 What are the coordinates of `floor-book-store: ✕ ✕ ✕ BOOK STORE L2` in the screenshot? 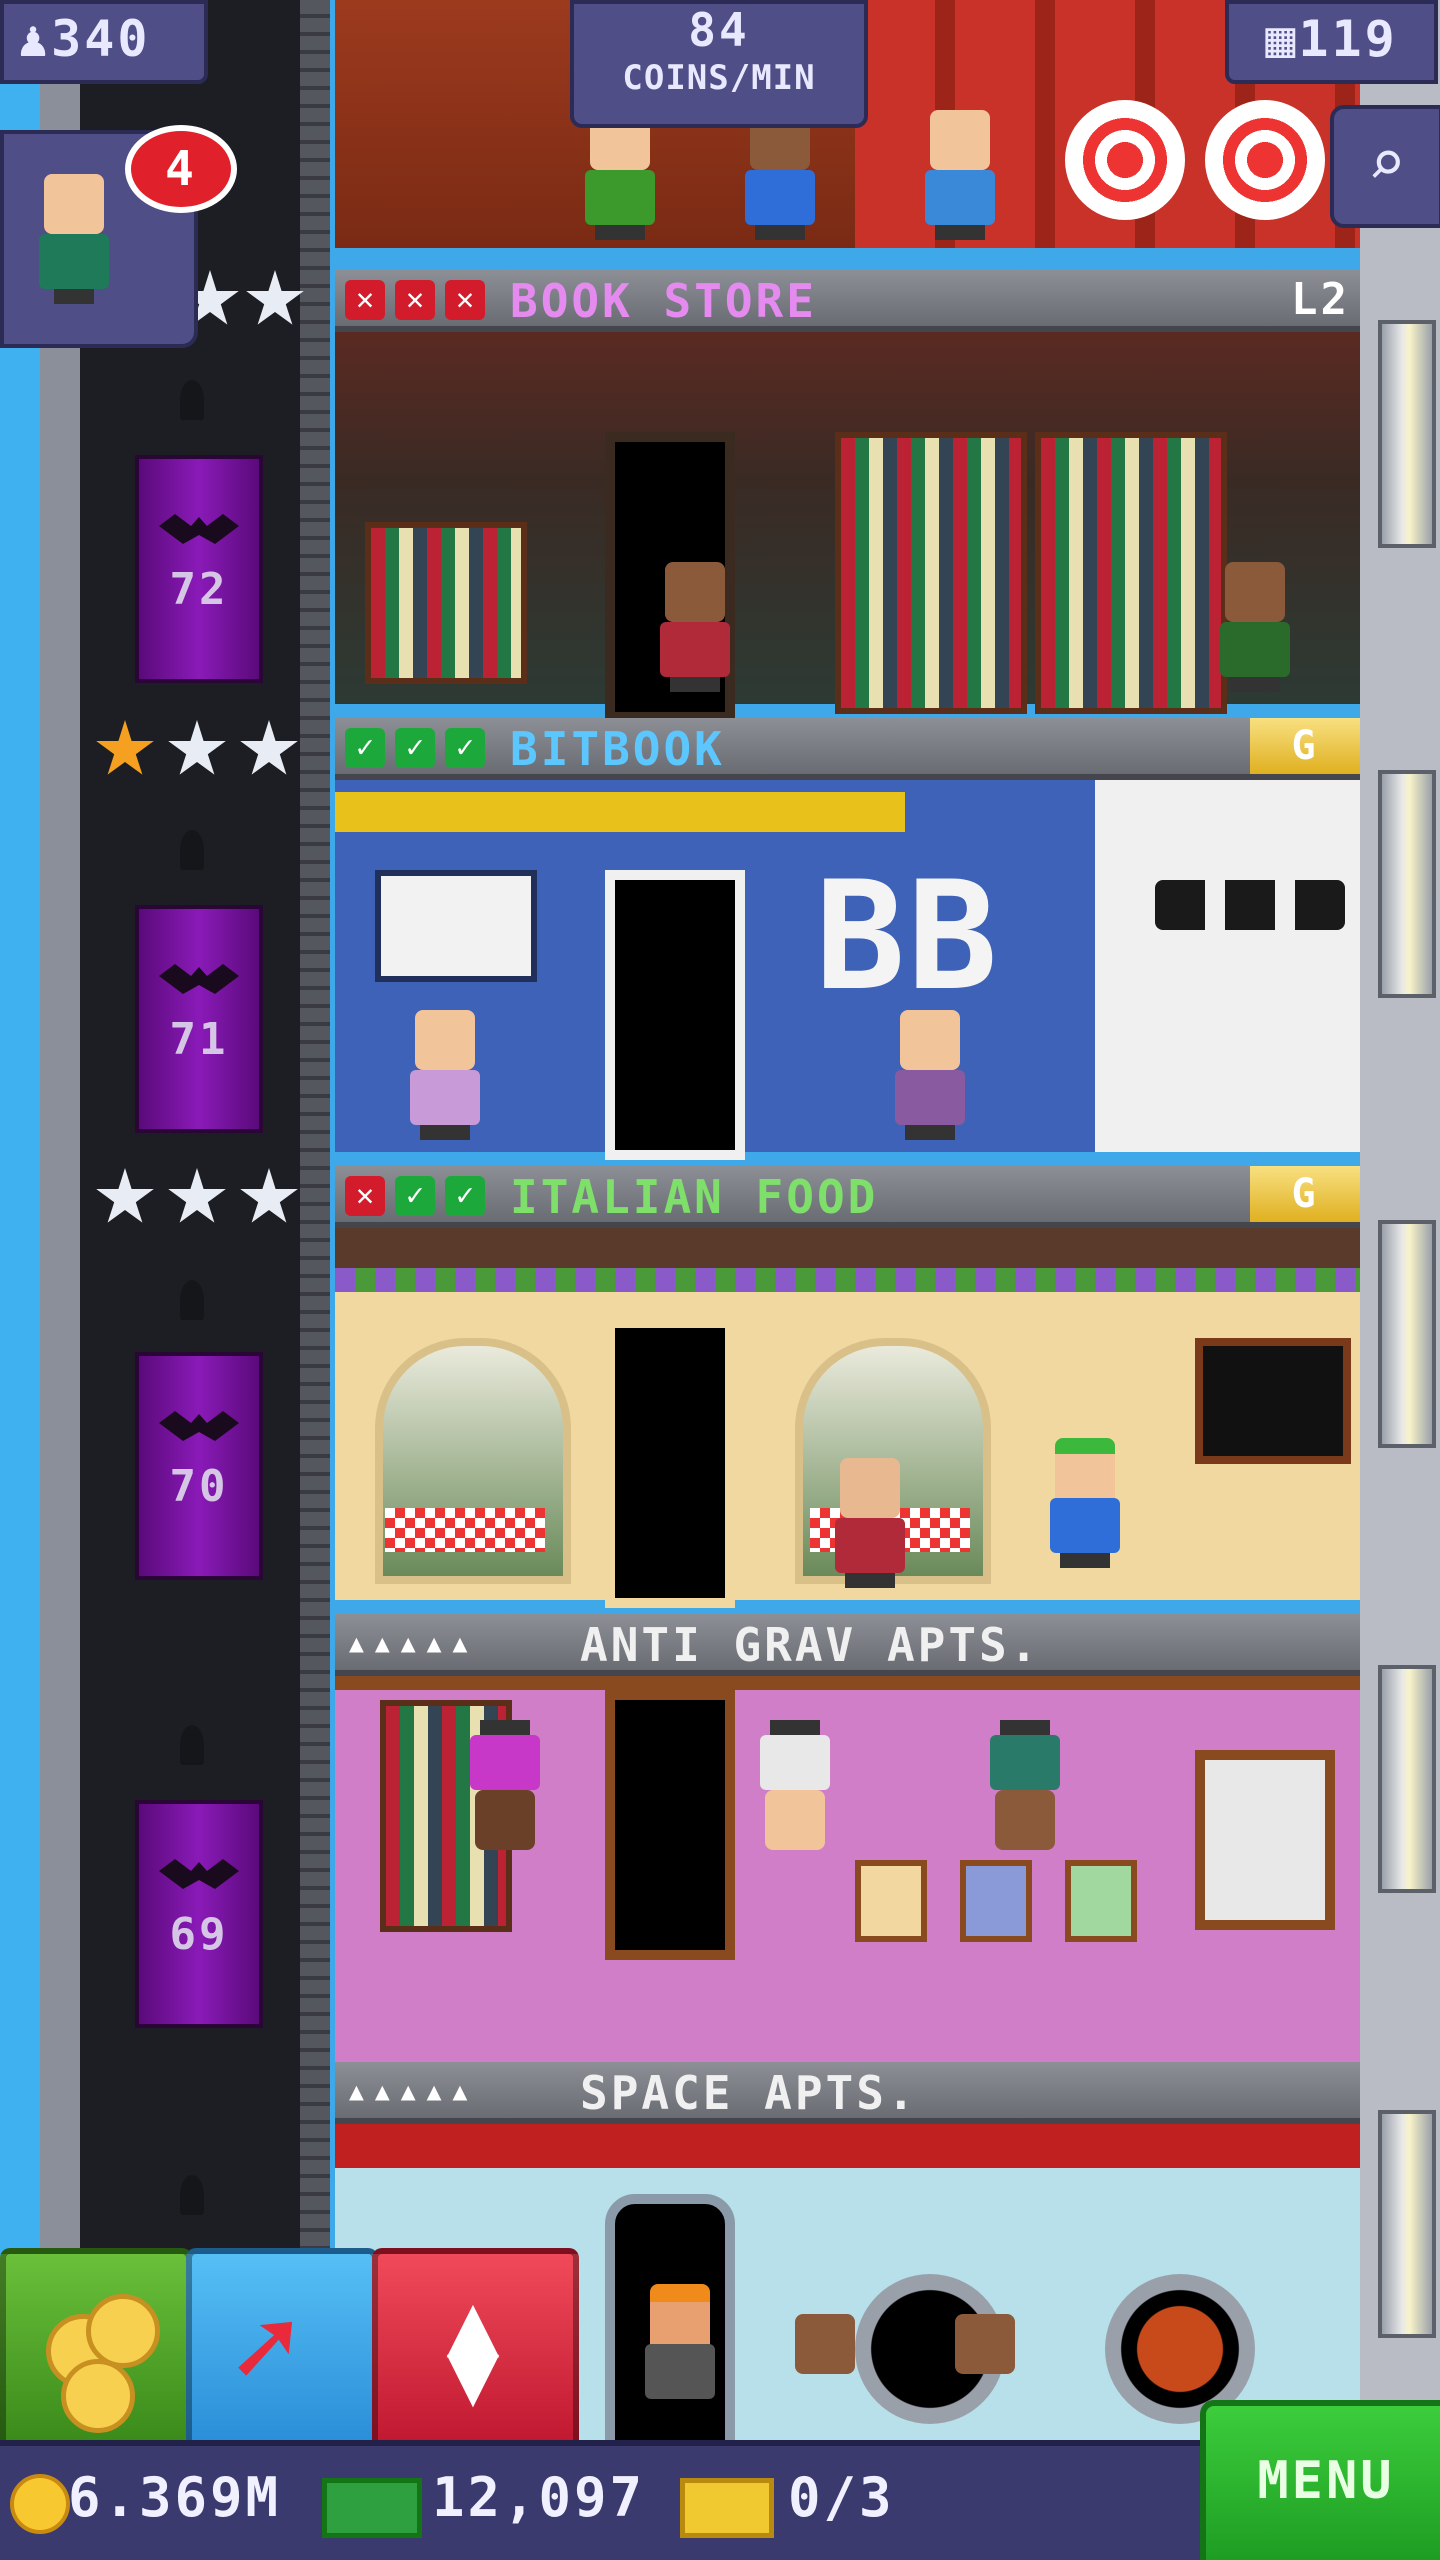 It's located at (847, 496).